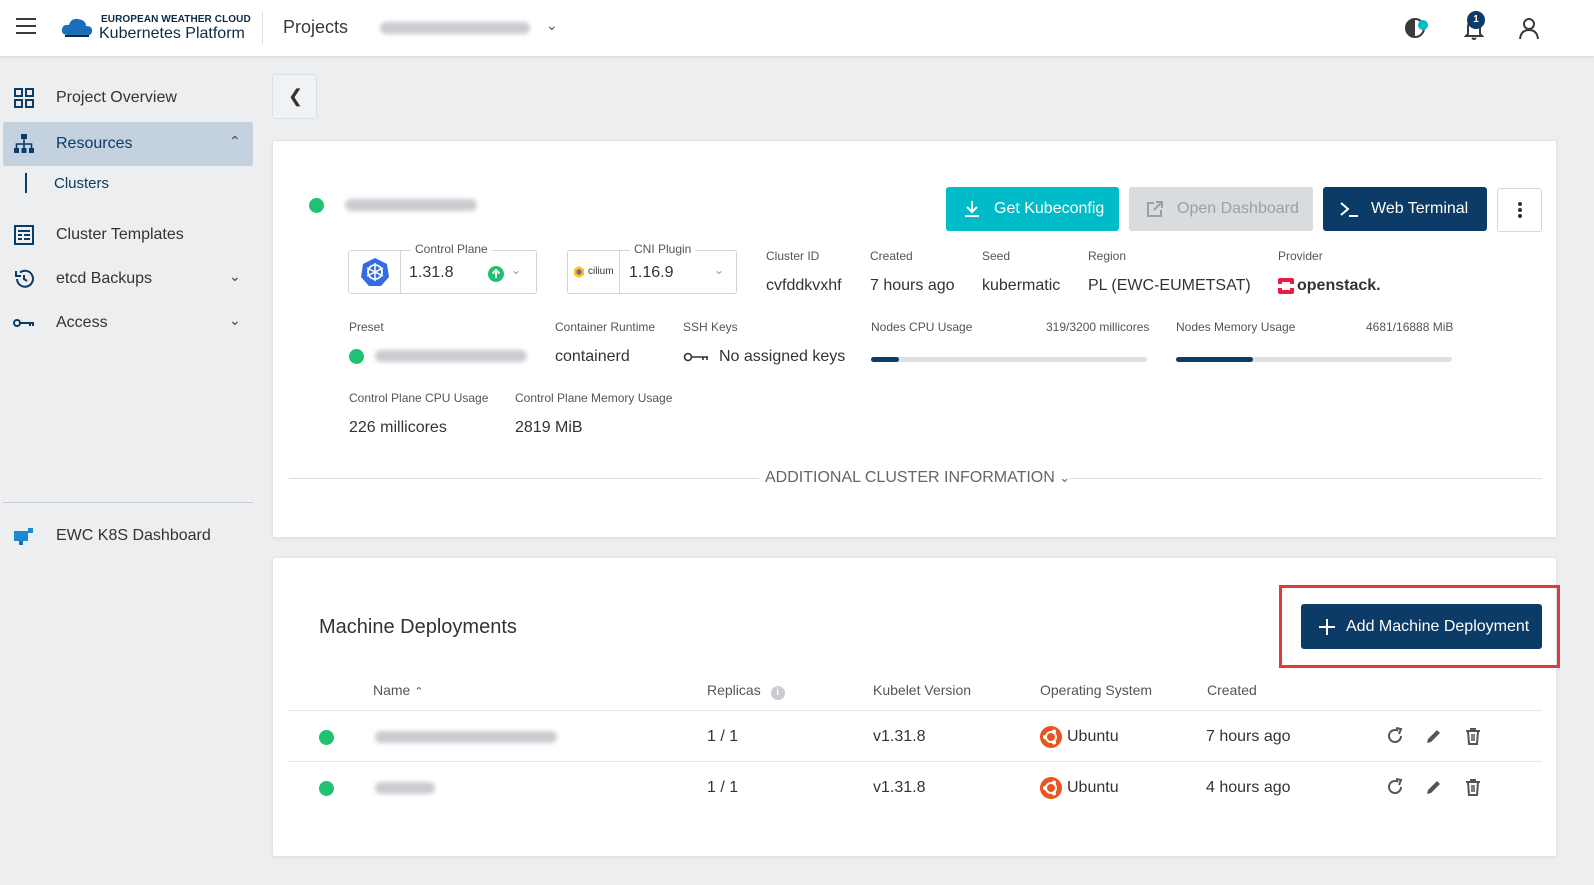 Image resolution: width=1594 pixels, height=885 pixels. Describe the element at coordinates (592, 356) in the screenshot. I see `container-runtime-value: containerd` at that location.